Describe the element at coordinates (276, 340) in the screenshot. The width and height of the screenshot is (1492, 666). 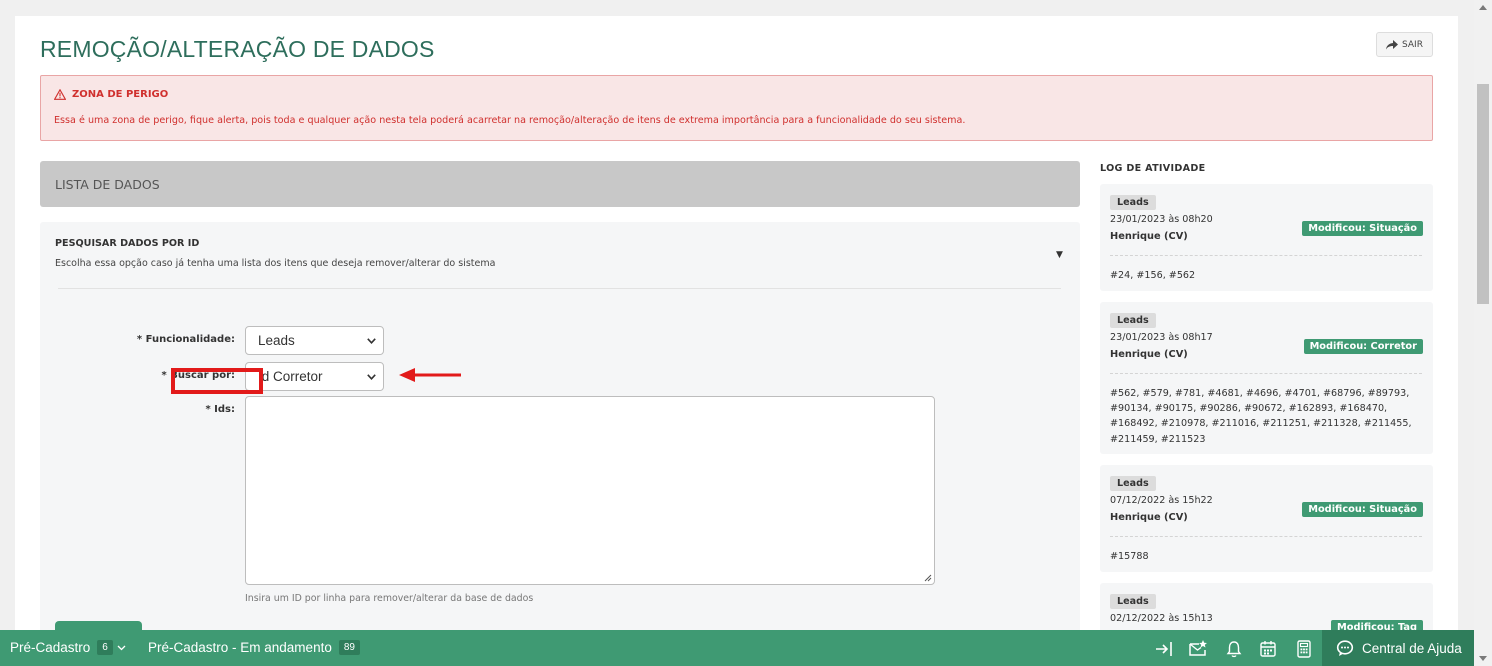
I see `funcionalidade-select-value: Leads` at that location.